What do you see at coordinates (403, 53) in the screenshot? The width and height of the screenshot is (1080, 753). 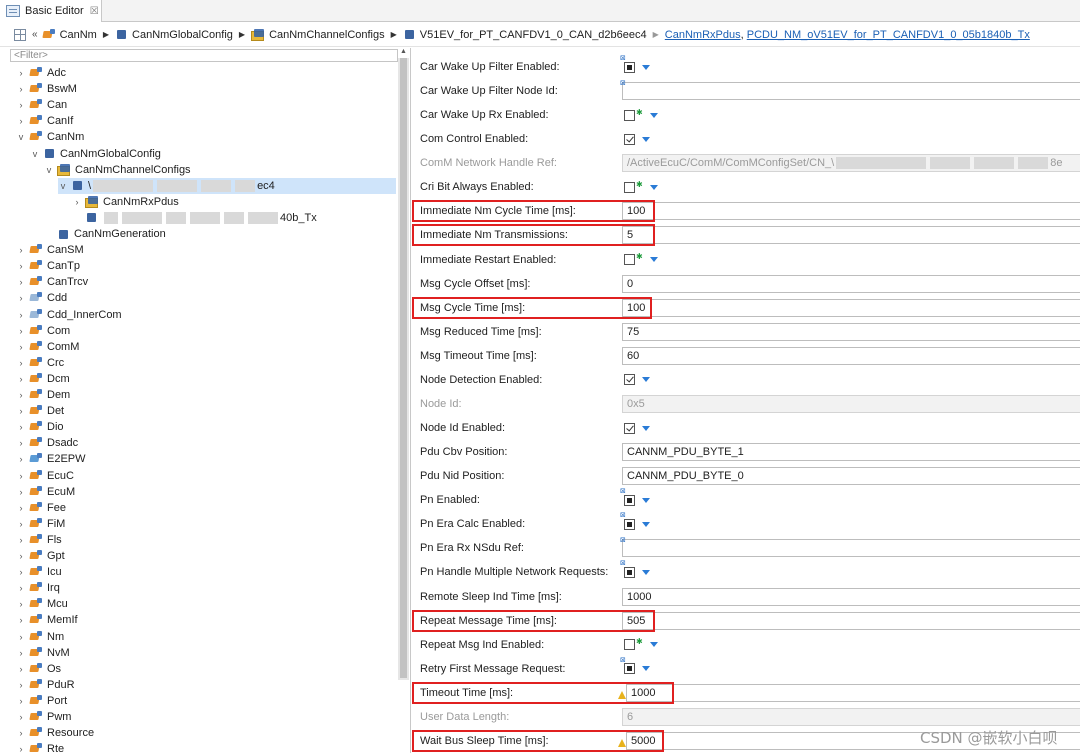 I see `scroll-up-icon: ▲` at bounding box center [403, 53].